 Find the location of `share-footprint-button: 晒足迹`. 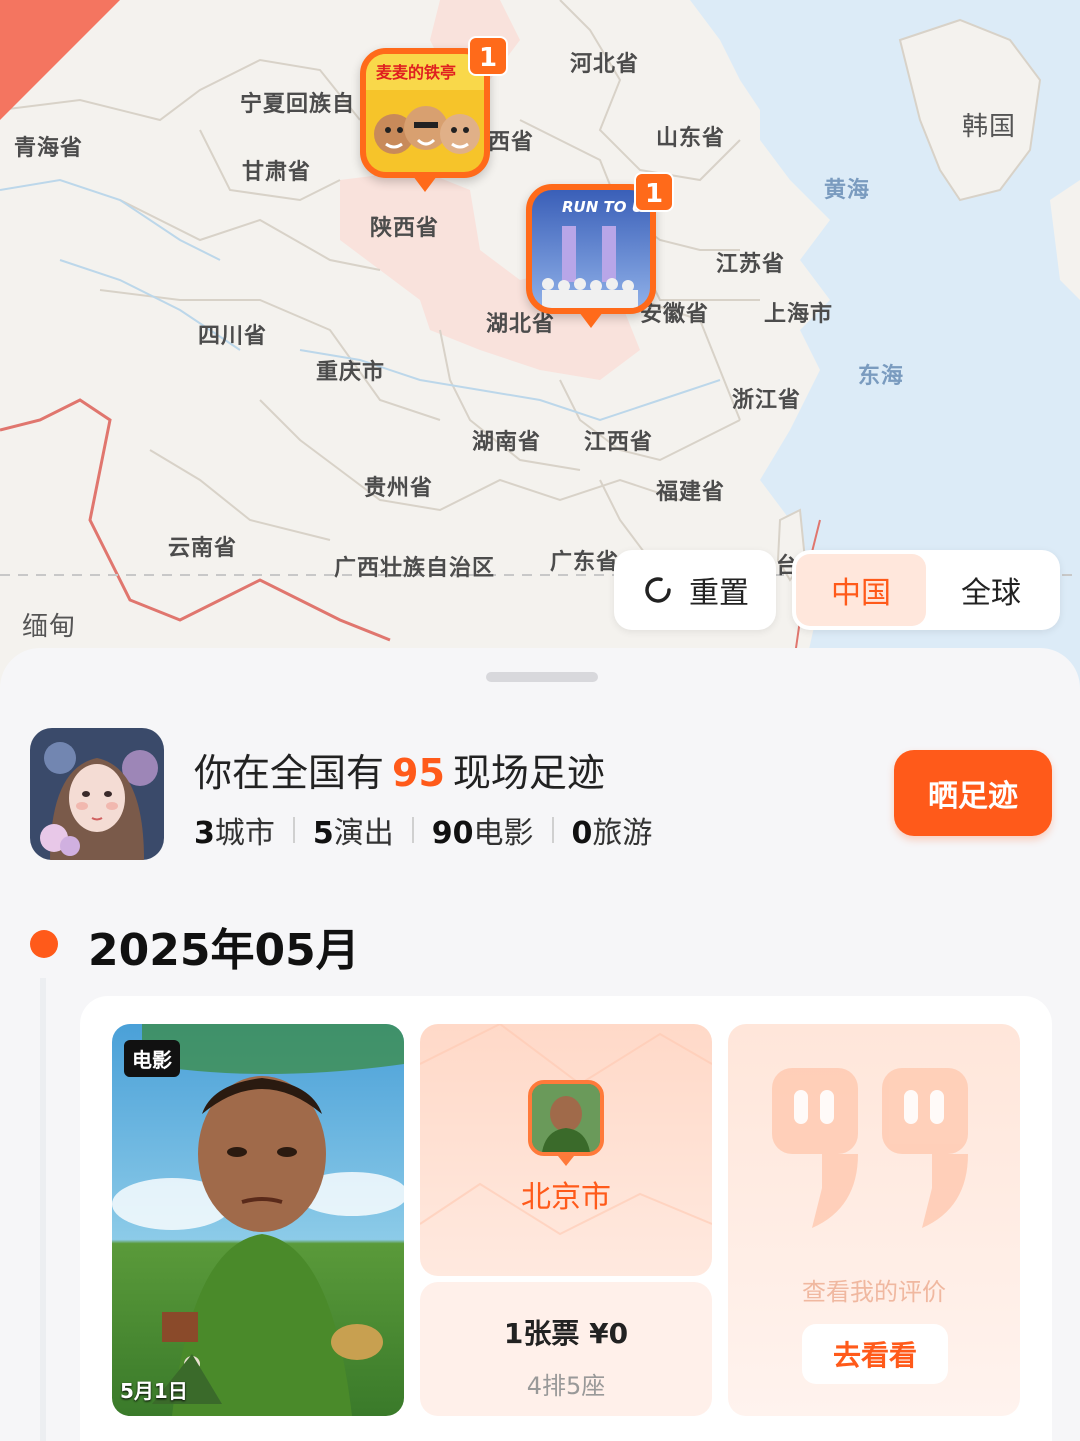

share-footprint-button: 晒足迹 is located at coordinates (973, 793).